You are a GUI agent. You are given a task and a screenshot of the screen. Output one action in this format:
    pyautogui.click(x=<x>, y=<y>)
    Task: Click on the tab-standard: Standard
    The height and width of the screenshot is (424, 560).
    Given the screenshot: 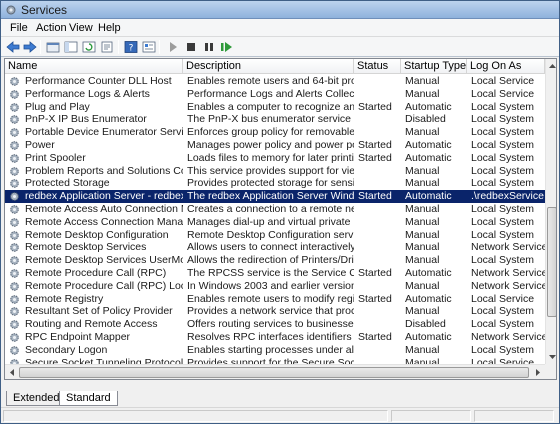 What is the action you would take?
    pyautogui.click(x=88, y=398)
    